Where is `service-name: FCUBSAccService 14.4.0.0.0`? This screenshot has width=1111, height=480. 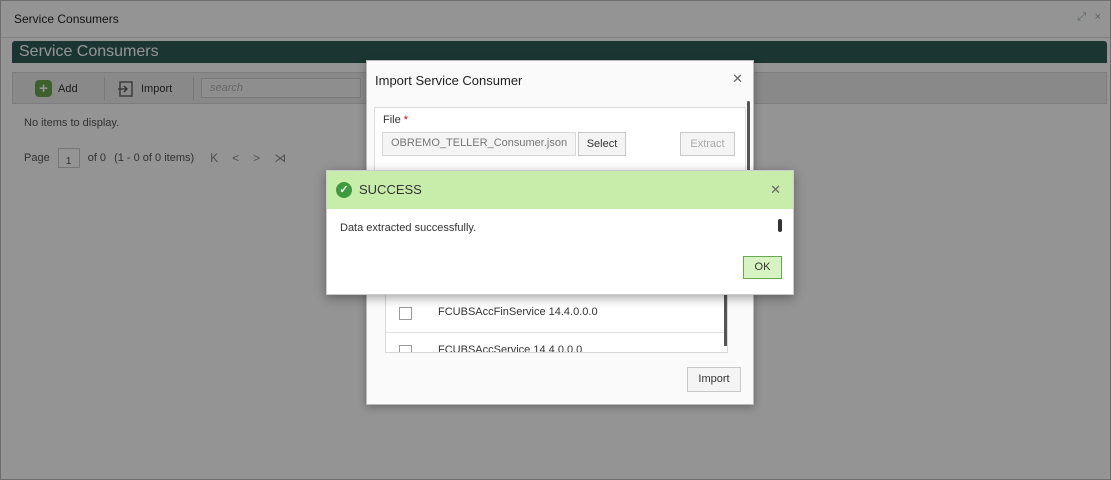
service-name: FCUBSAccService 14.4.0.0.0 is located at coordinates (510, 348).